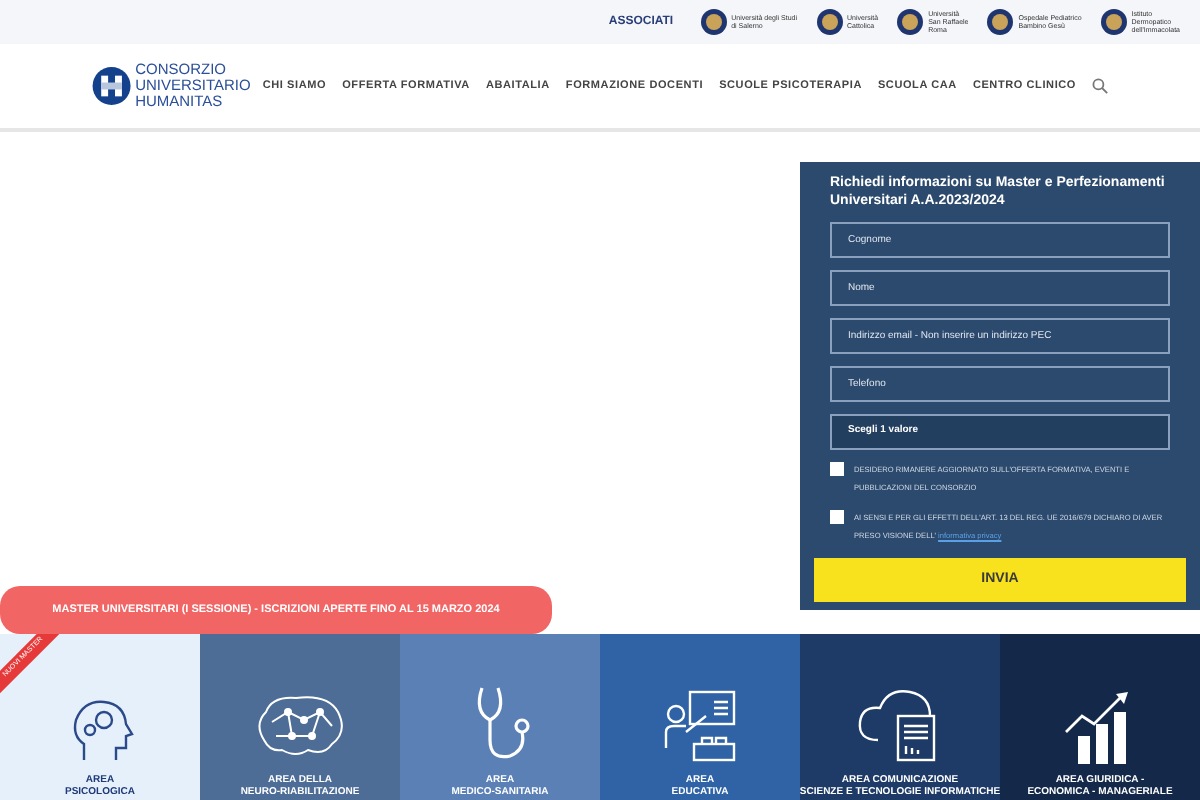 The height and width of the screenshot is (800, 1200). What do you see at coordinates (700, 726) in the screenshot?
I see `teacher-board-icon` at bounding box center [700, 726].